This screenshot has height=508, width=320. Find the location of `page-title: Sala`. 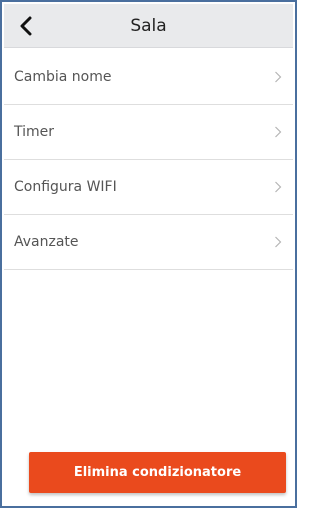

page-title: Sala is located at coordinates (148, 26).